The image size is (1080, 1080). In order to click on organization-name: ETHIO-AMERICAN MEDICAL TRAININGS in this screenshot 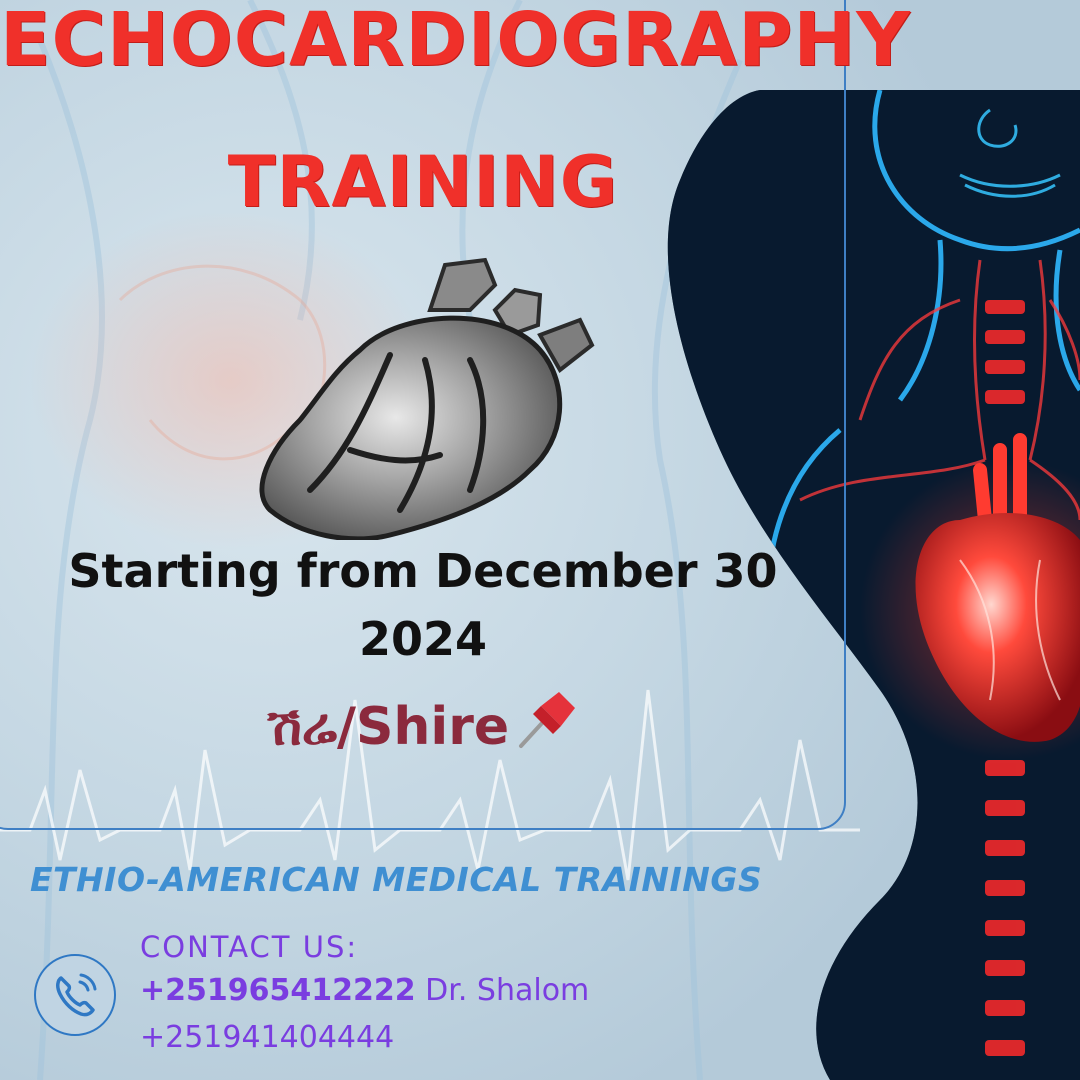, I will do `click(396, 879)`.